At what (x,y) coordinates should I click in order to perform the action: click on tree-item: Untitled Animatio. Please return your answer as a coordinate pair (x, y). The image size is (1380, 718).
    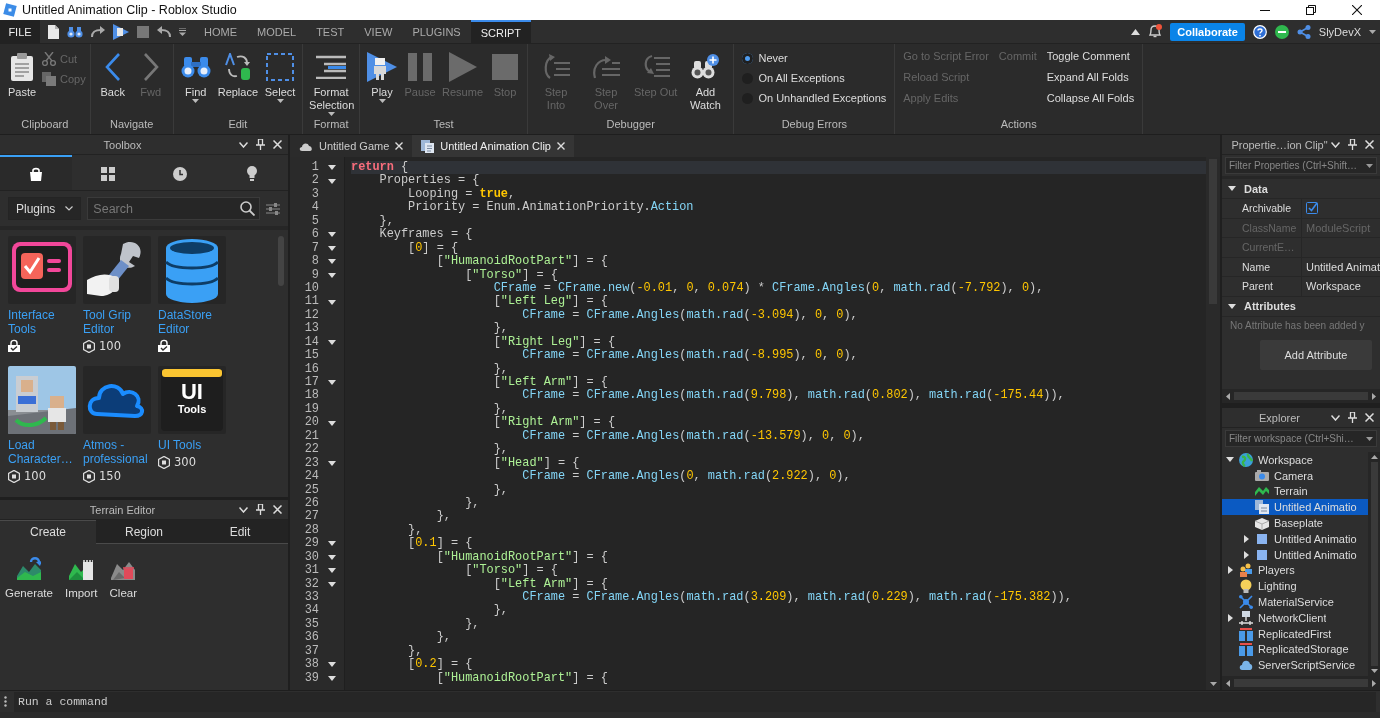
    Looking at the image, I should click on (1315, 554).